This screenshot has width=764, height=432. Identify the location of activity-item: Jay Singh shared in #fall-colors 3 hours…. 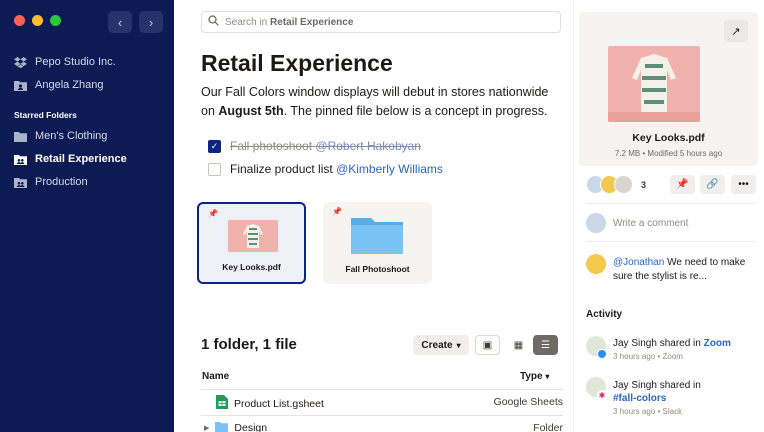
(657, 398).